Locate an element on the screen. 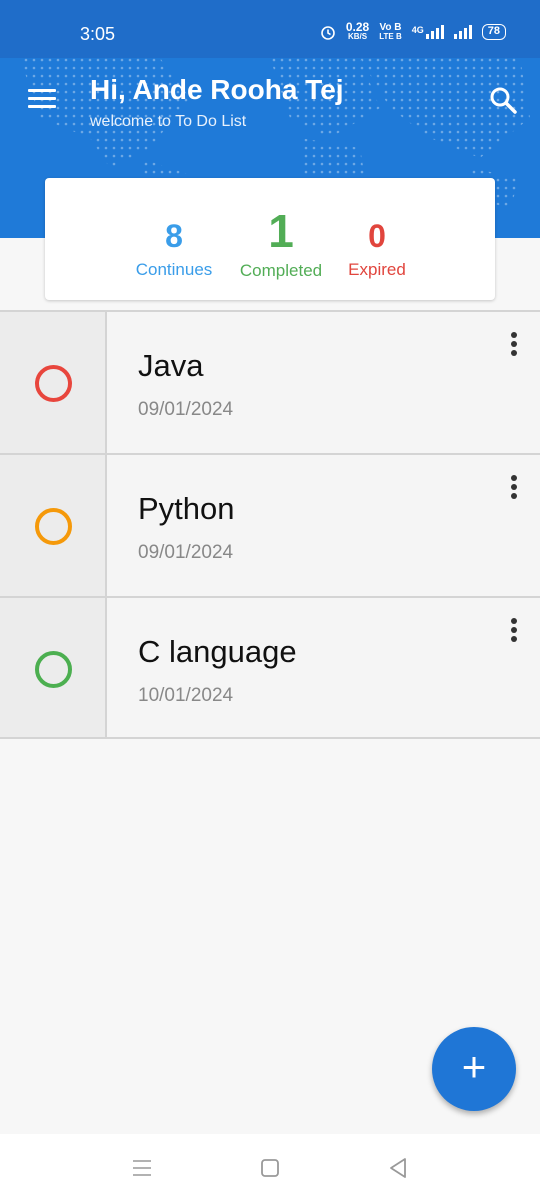 The height and width of the screenshot is (1200, 540). task-item: C language 10/01/2024 is located at coordinates (270, 667).